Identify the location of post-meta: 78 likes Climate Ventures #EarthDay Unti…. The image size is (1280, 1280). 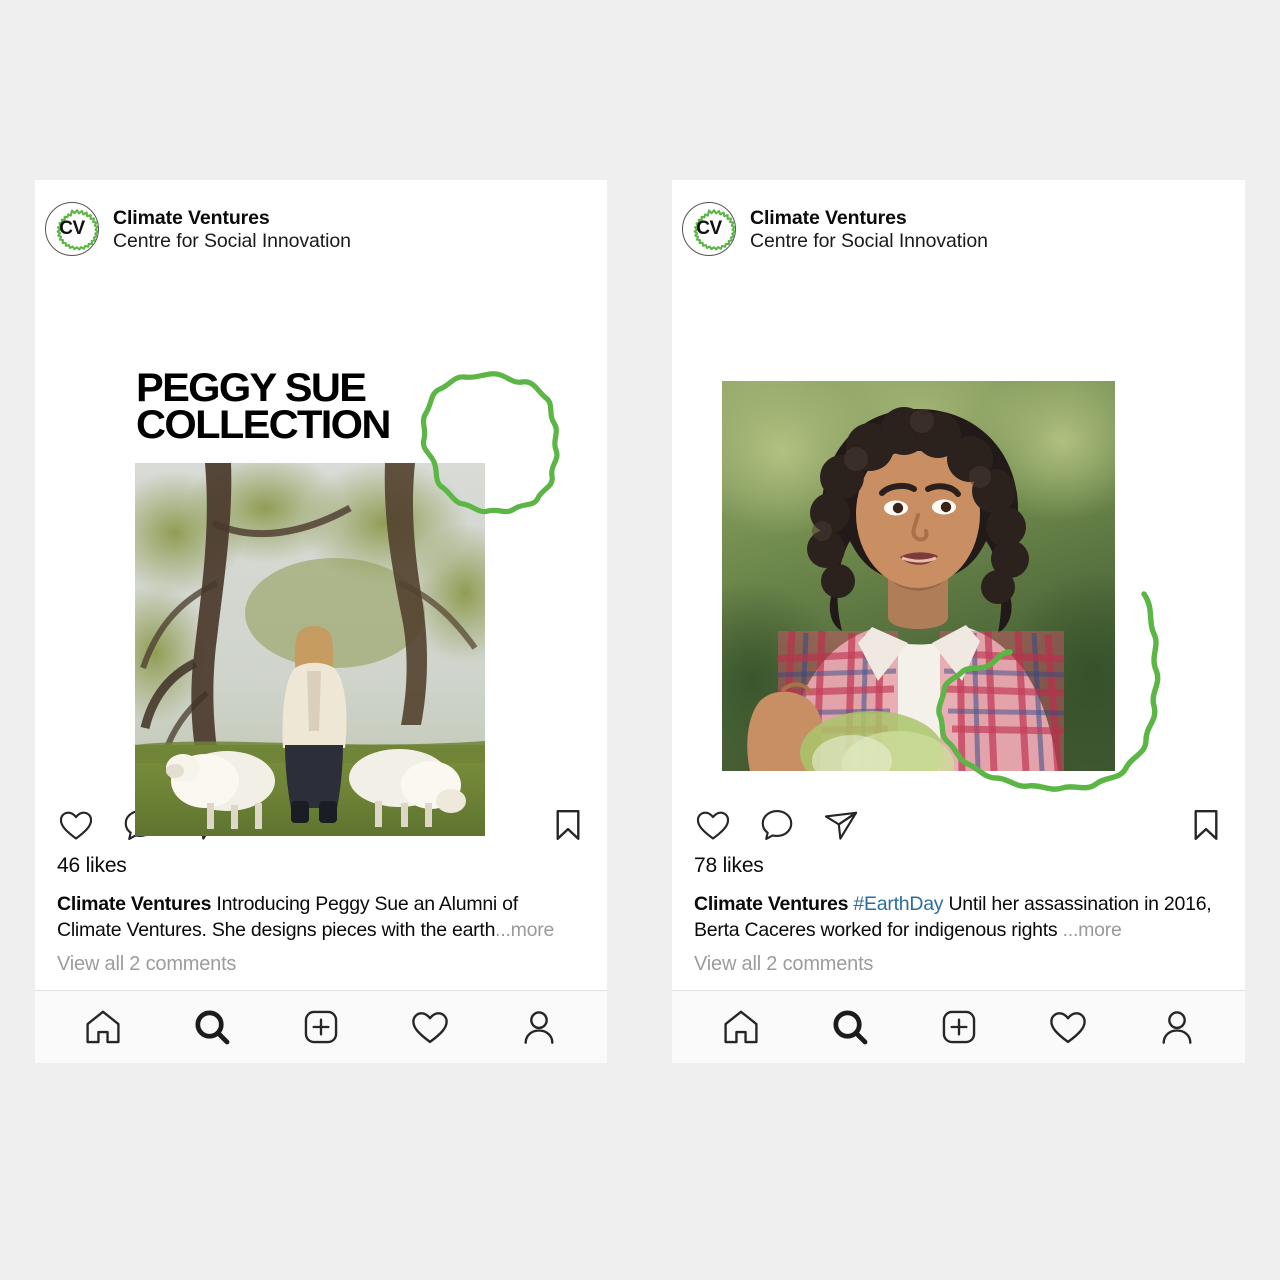
(958, 922).